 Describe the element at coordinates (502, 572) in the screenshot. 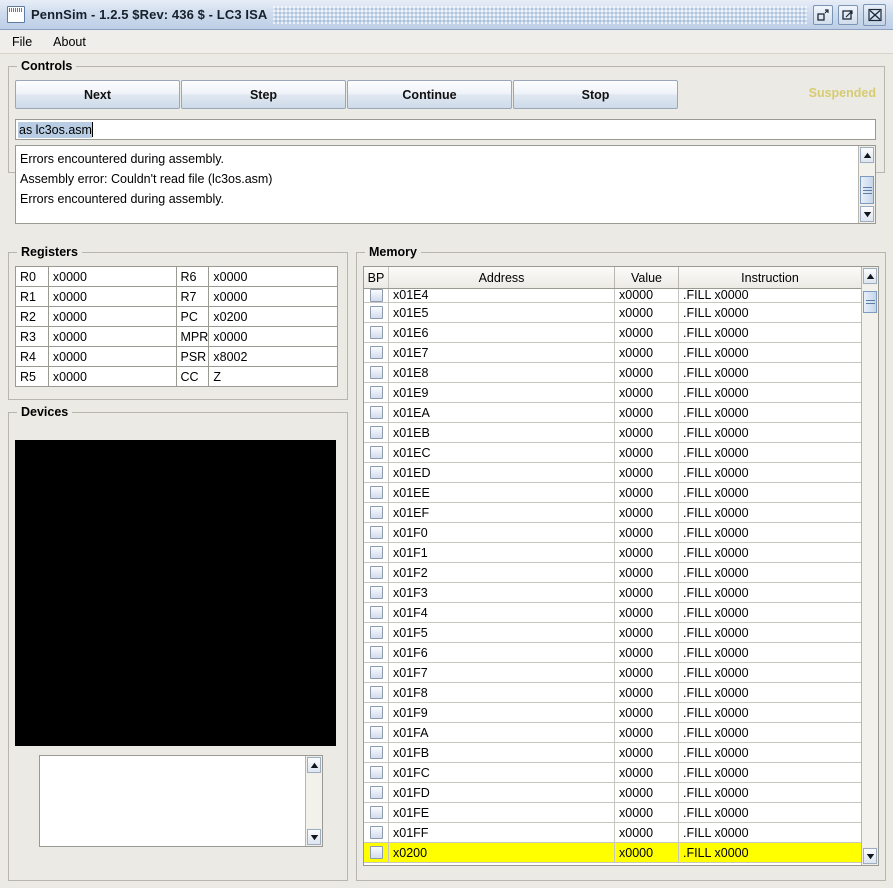

I see `address-cell: x01F2` at that location.